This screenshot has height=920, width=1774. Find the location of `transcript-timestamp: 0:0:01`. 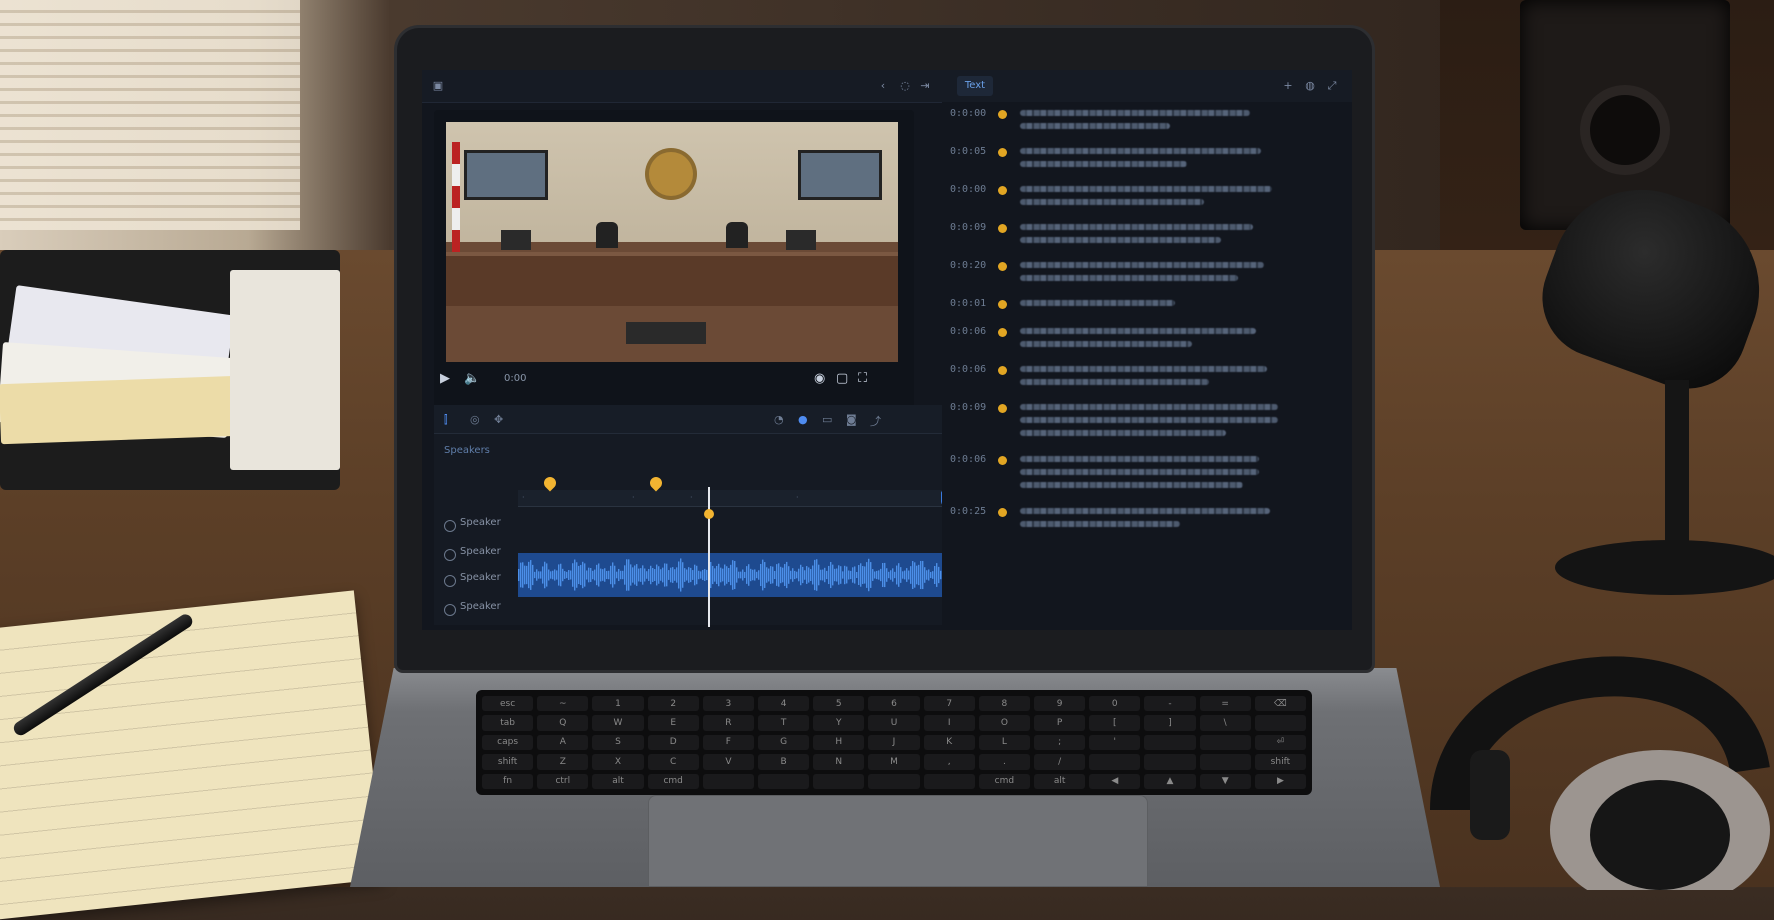

transcript-timestamp: 0:0:01 is located at coordinates (968, 303).